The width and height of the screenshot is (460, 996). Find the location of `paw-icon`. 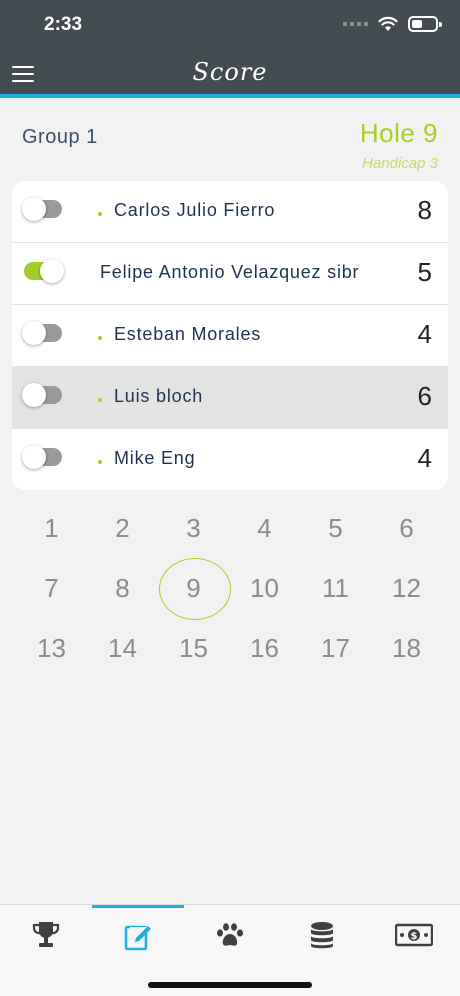

paw-icon is located at coordinates (230, 934).